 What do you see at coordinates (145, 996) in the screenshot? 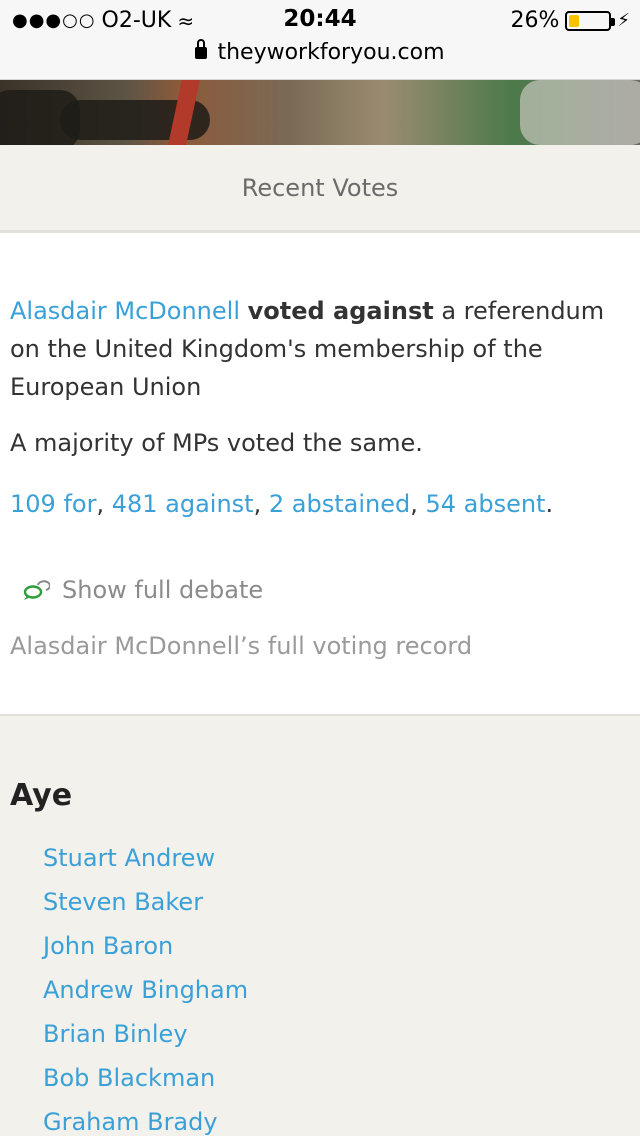
I see `aye-member-link: Andrew Bingham` at bounding box center [145, 996].